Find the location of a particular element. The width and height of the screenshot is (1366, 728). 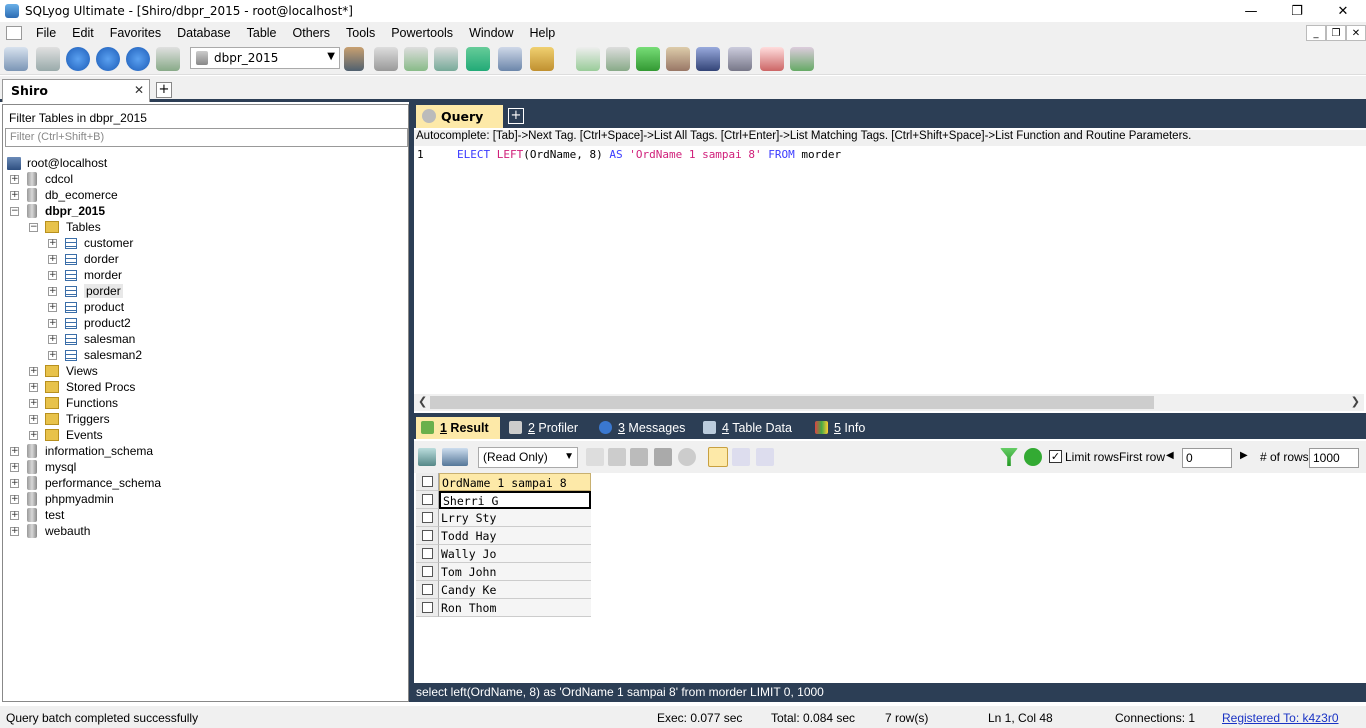

grid-cell: Todd Hay is located at coordinates (515, 536).